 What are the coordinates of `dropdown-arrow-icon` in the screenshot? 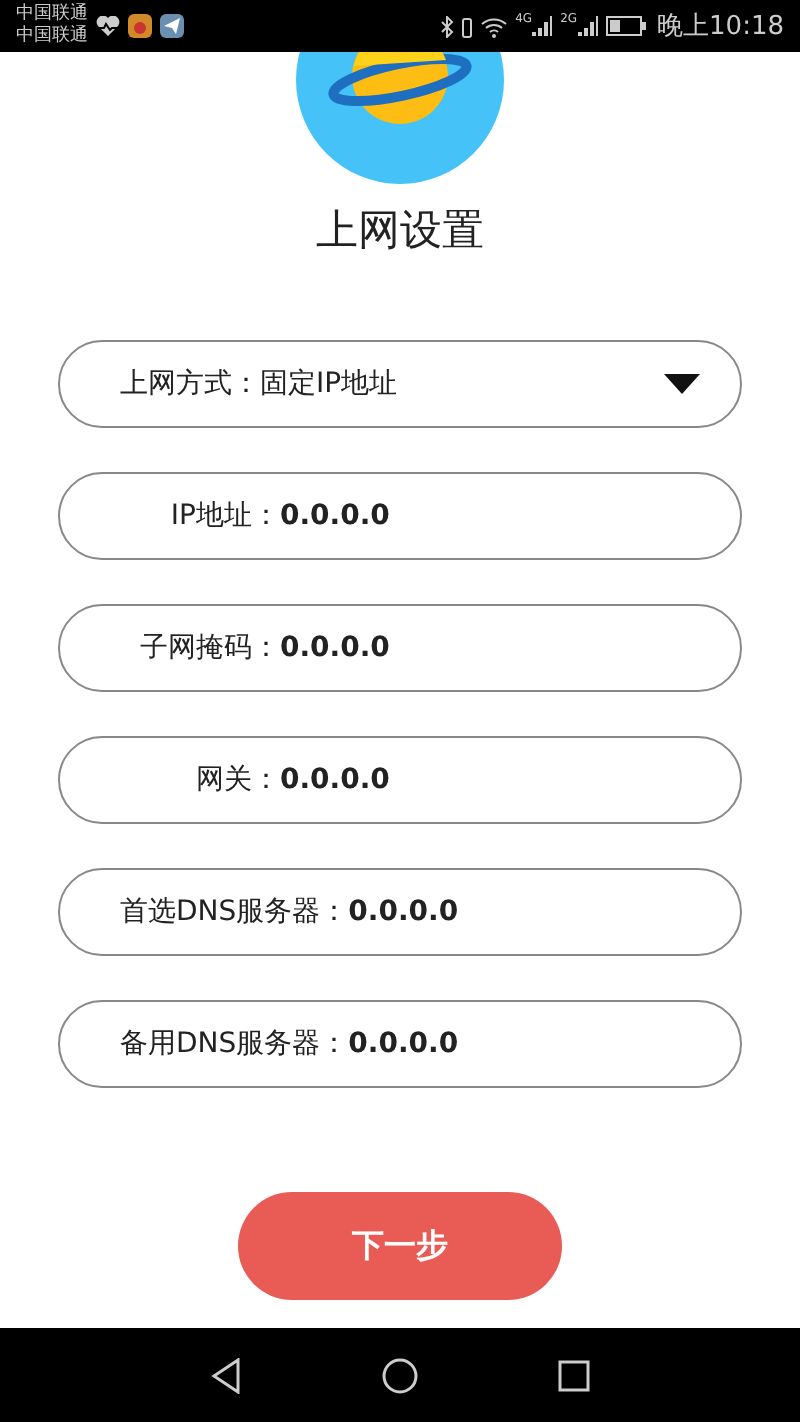 It's located at (682, 384).